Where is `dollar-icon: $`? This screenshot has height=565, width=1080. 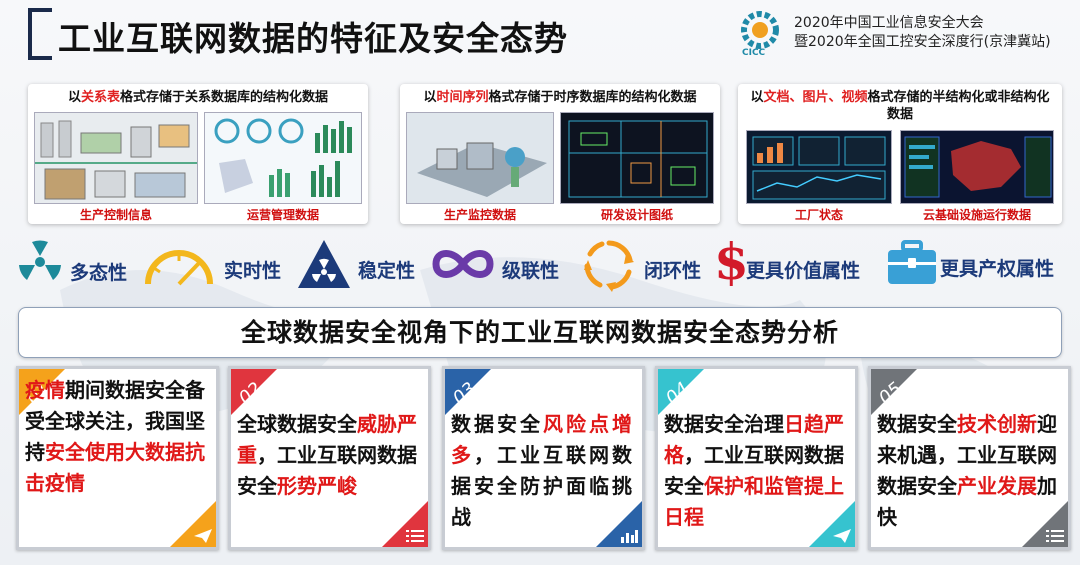 dollar-icon: $ is located at coordinates (731, 261).